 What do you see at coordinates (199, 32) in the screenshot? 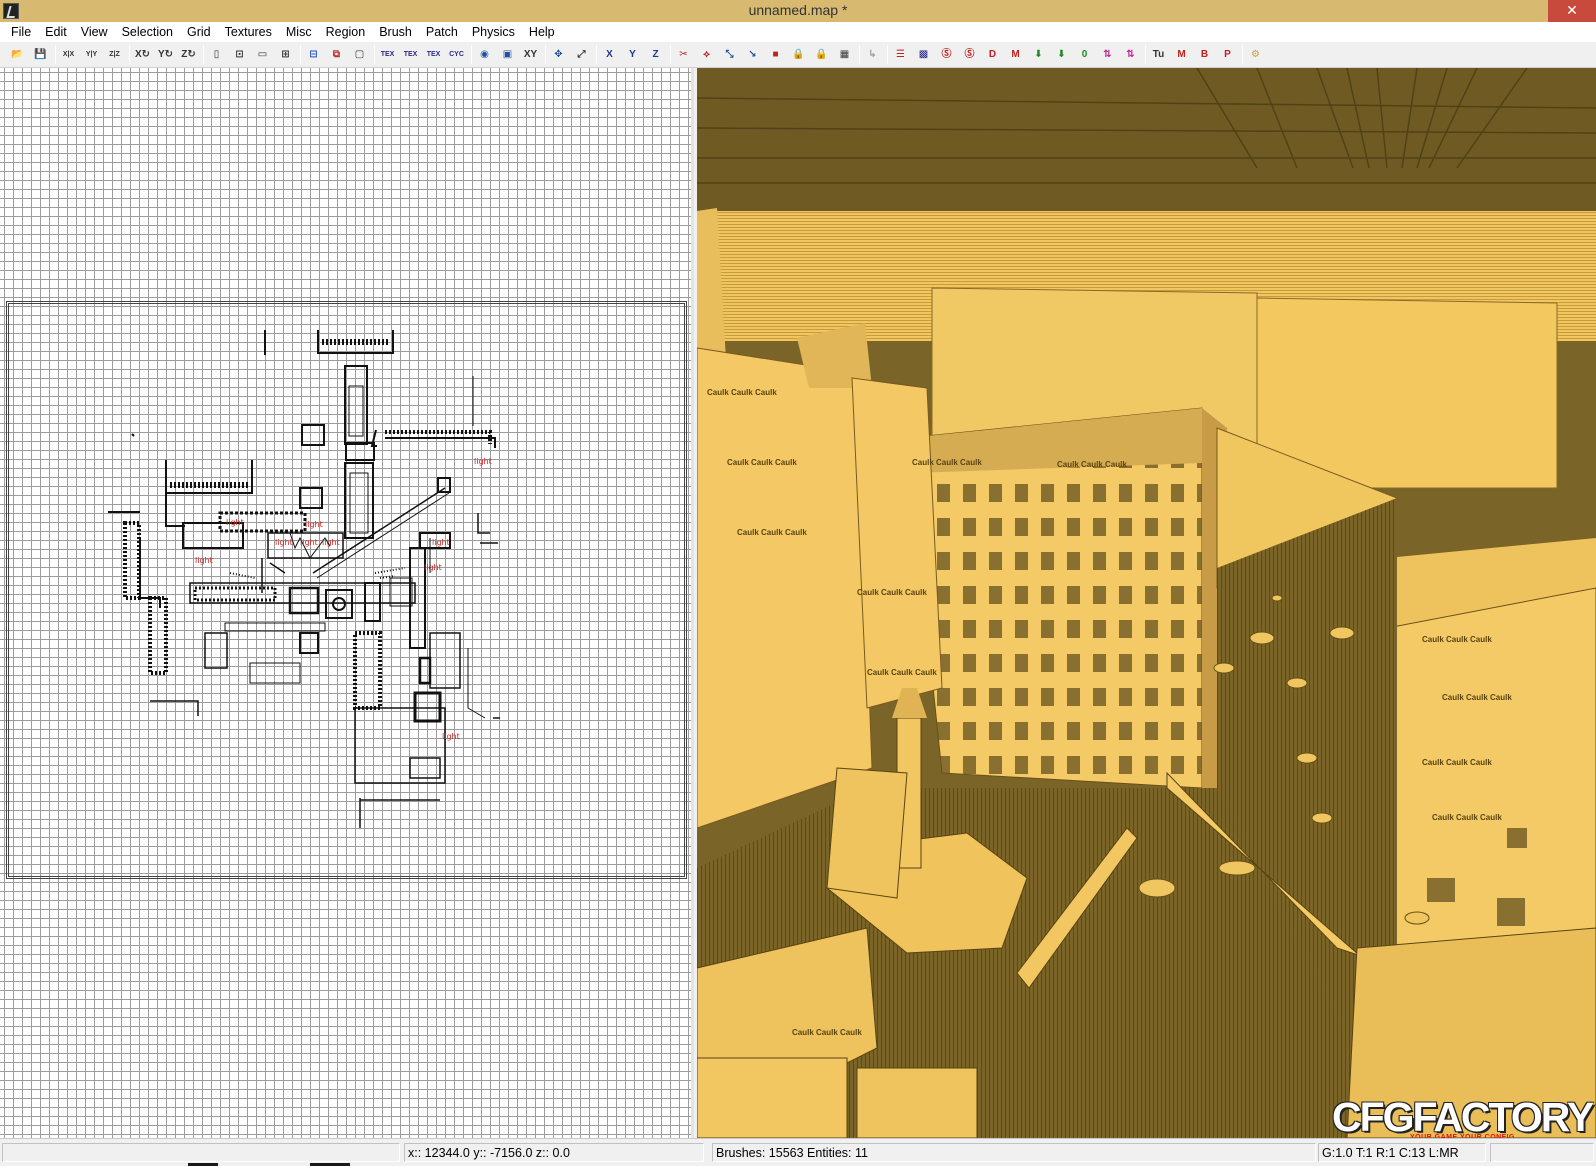
I see `menu-grid: Grid` at bounding box center [199, 32].